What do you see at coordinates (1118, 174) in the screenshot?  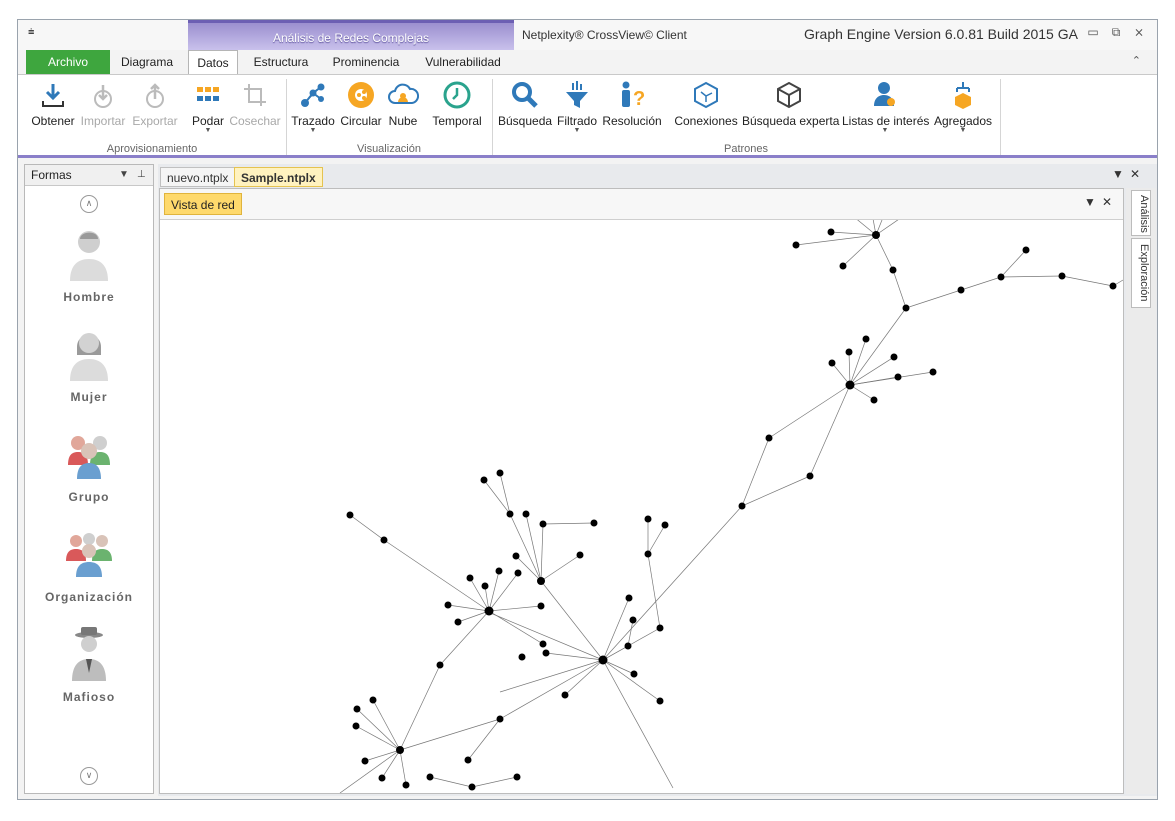 I see `doc-list-dropdown-icon: ▼` at bounding box center [1118, 174].